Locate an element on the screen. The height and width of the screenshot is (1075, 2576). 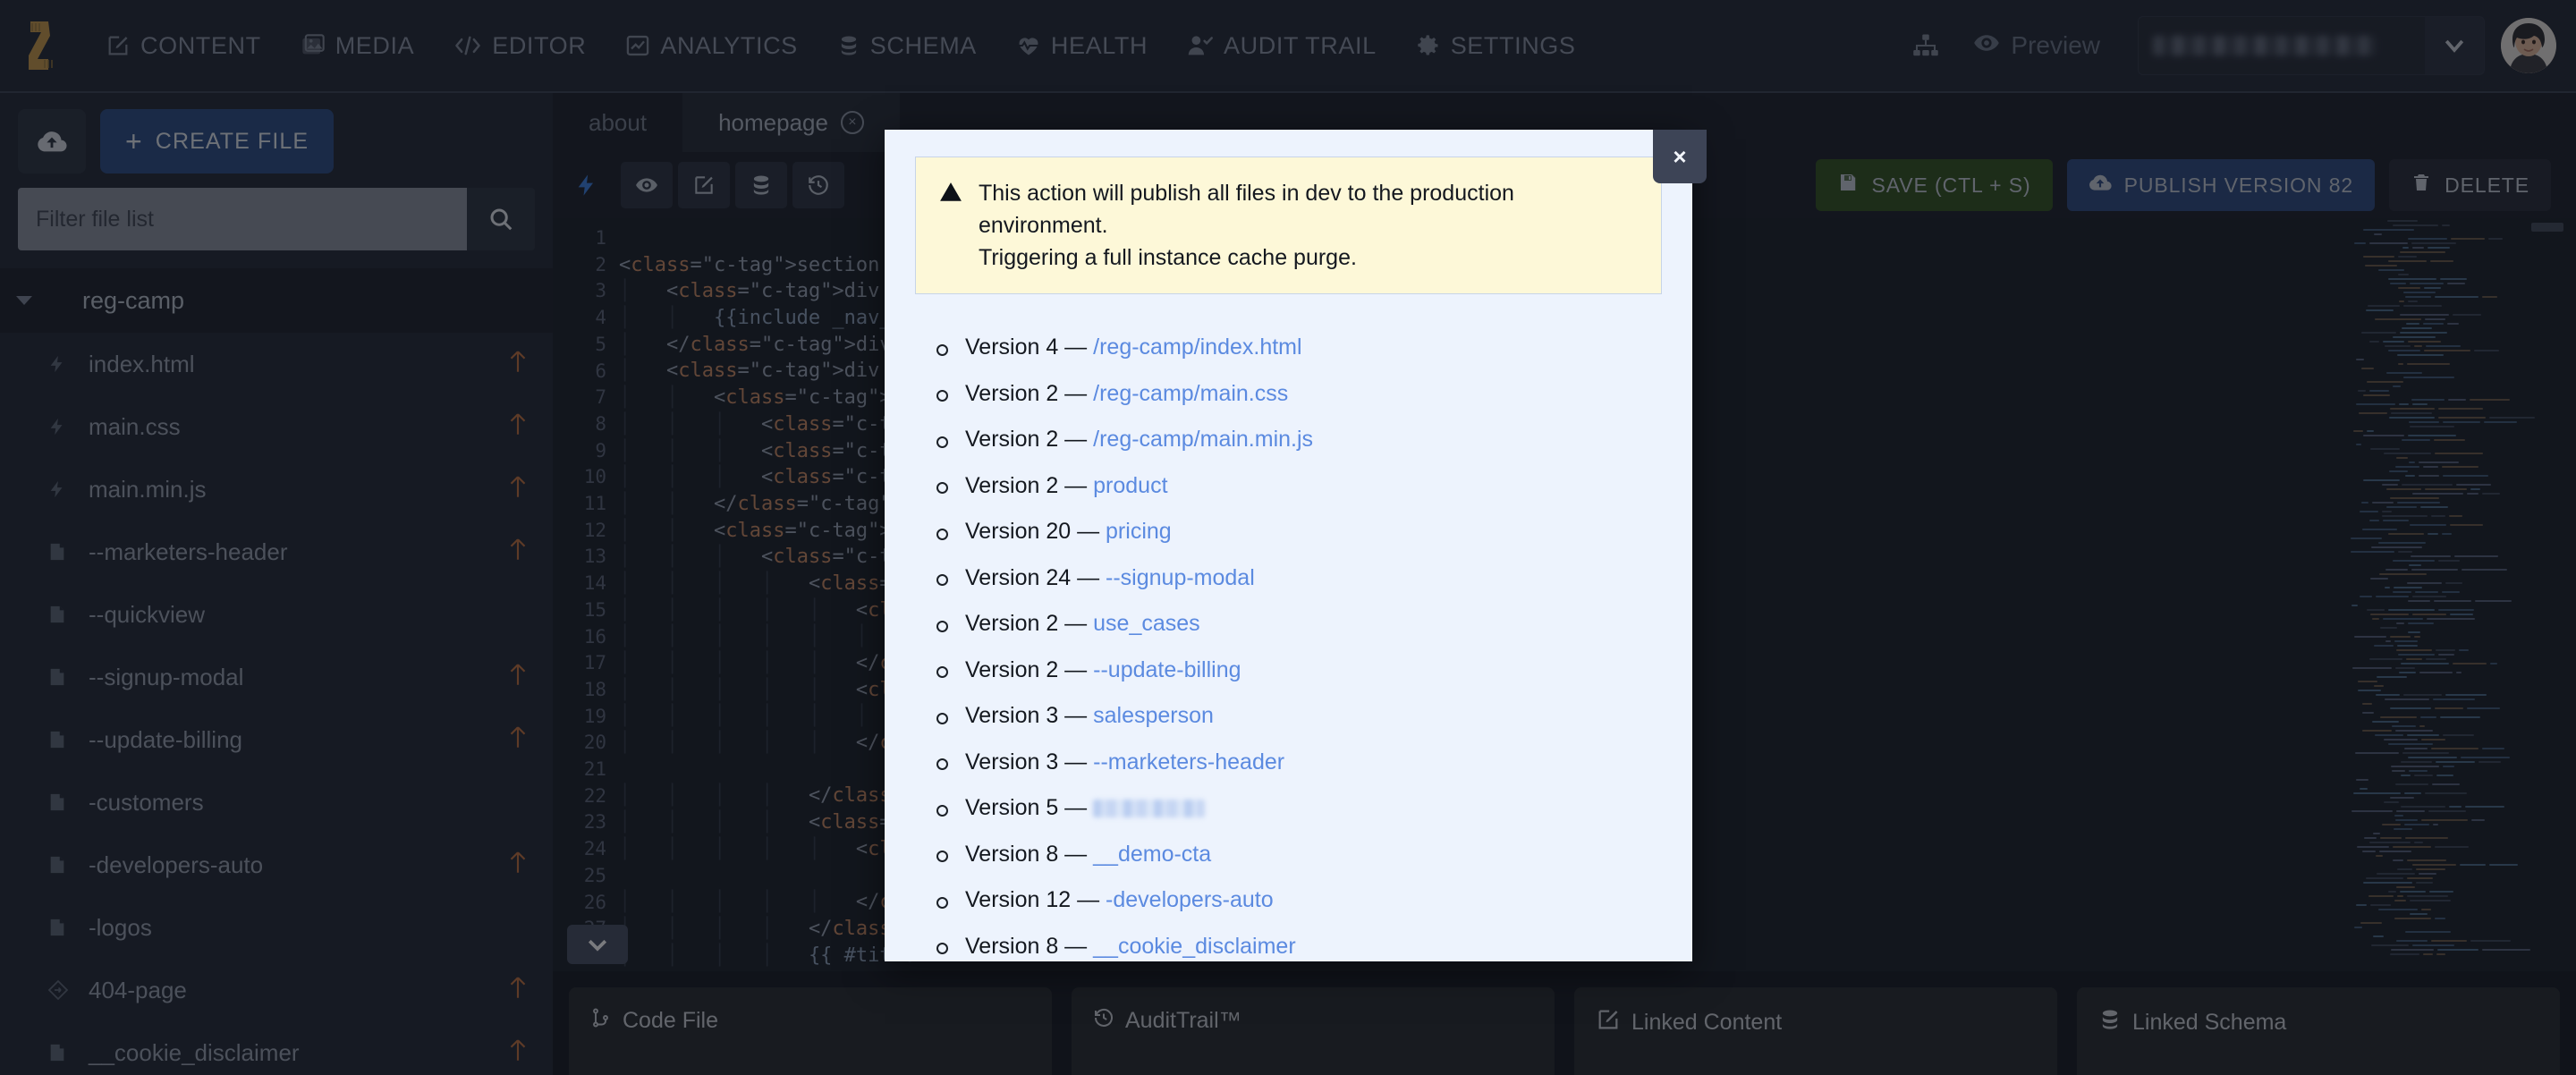
version-list-item: Version 2 — use_cases is located at coordinates (1299, 624).